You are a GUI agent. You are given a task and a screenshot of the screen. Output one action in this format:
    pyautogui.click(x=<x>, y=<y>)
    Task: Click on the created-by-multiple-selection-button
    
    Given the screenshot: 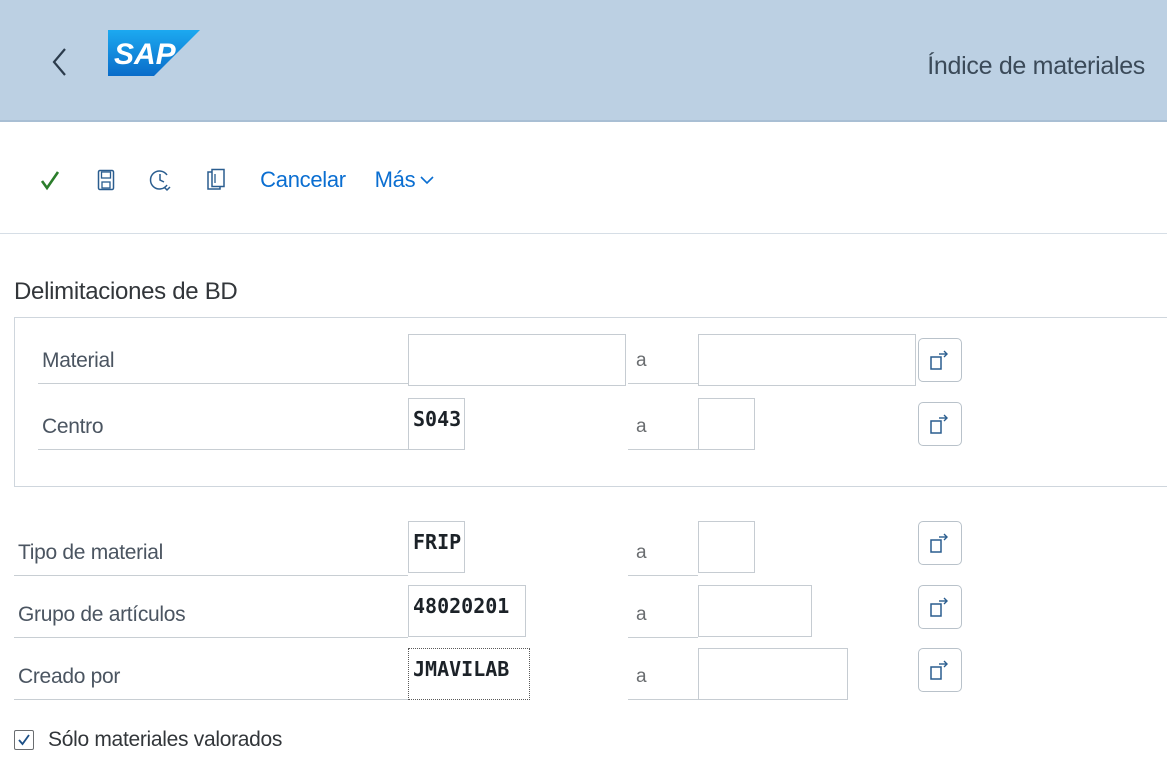 What is the action you would take?
    pyautogui.click(x=940, y=670)
    